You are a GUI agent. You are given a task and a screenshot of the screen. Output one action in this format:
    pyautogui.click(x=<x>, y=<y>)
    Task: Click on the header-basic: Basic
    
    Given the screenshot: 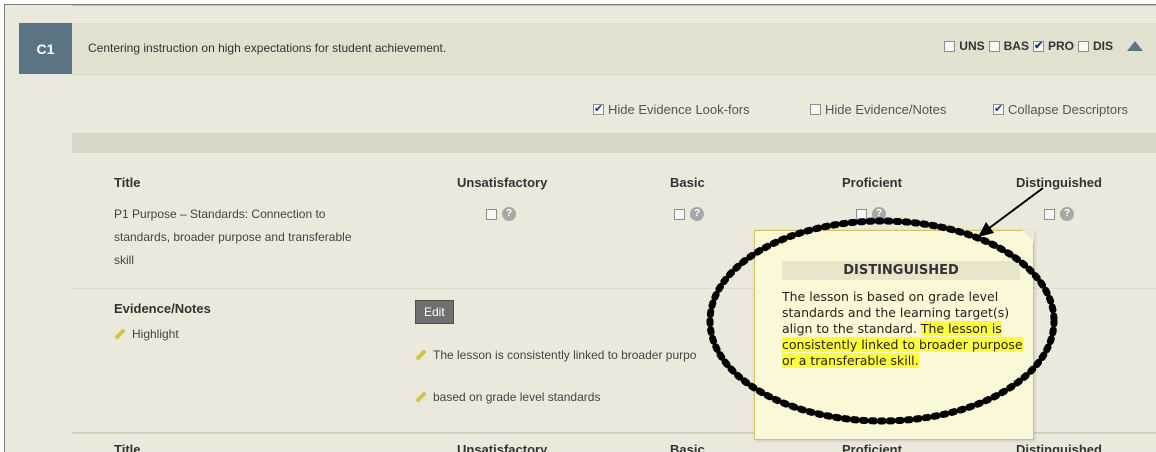 What is the action you would take?
    pyautogui.click(x=687, y=182)
    